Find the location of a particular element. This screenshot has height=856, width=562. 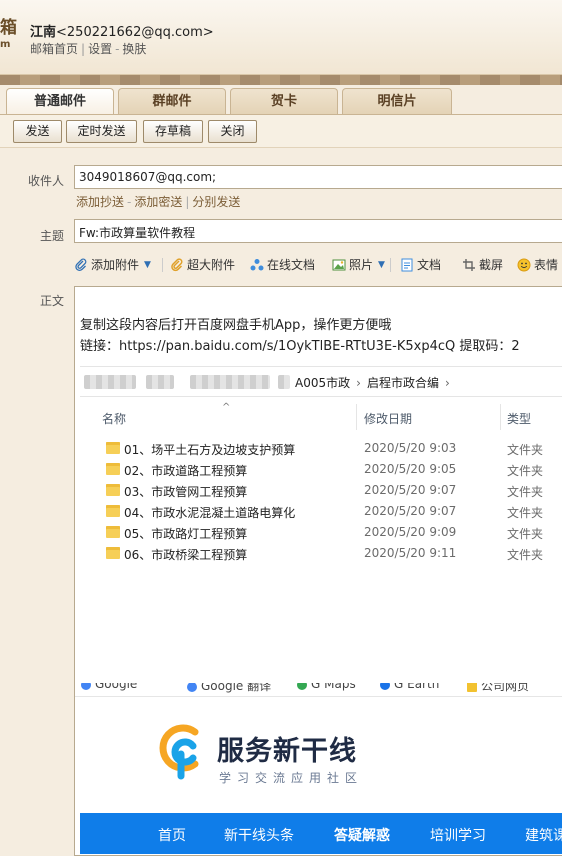

nav-item-qa: 答疑解惑 is located at coordinates (362, 835).